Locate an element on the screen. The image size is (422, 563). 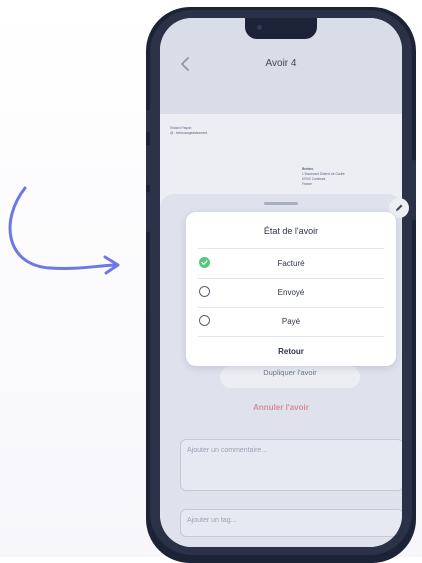
camera-dot is located at coordinates (259, 27).